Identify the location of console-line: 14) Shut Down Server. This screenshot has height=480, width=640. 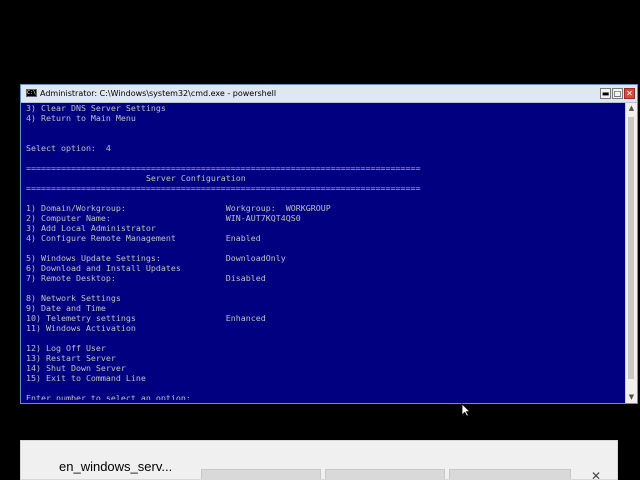
(76, 368).